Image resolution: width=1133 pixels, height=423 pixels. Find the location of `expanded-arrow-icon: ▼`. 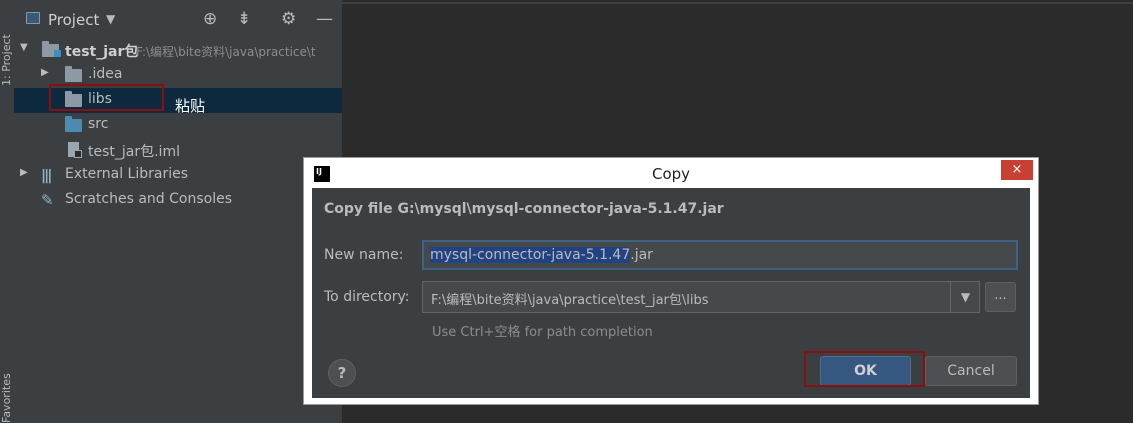

expanded-arrow-icon: ▼ is located at coordinates (24, 47).